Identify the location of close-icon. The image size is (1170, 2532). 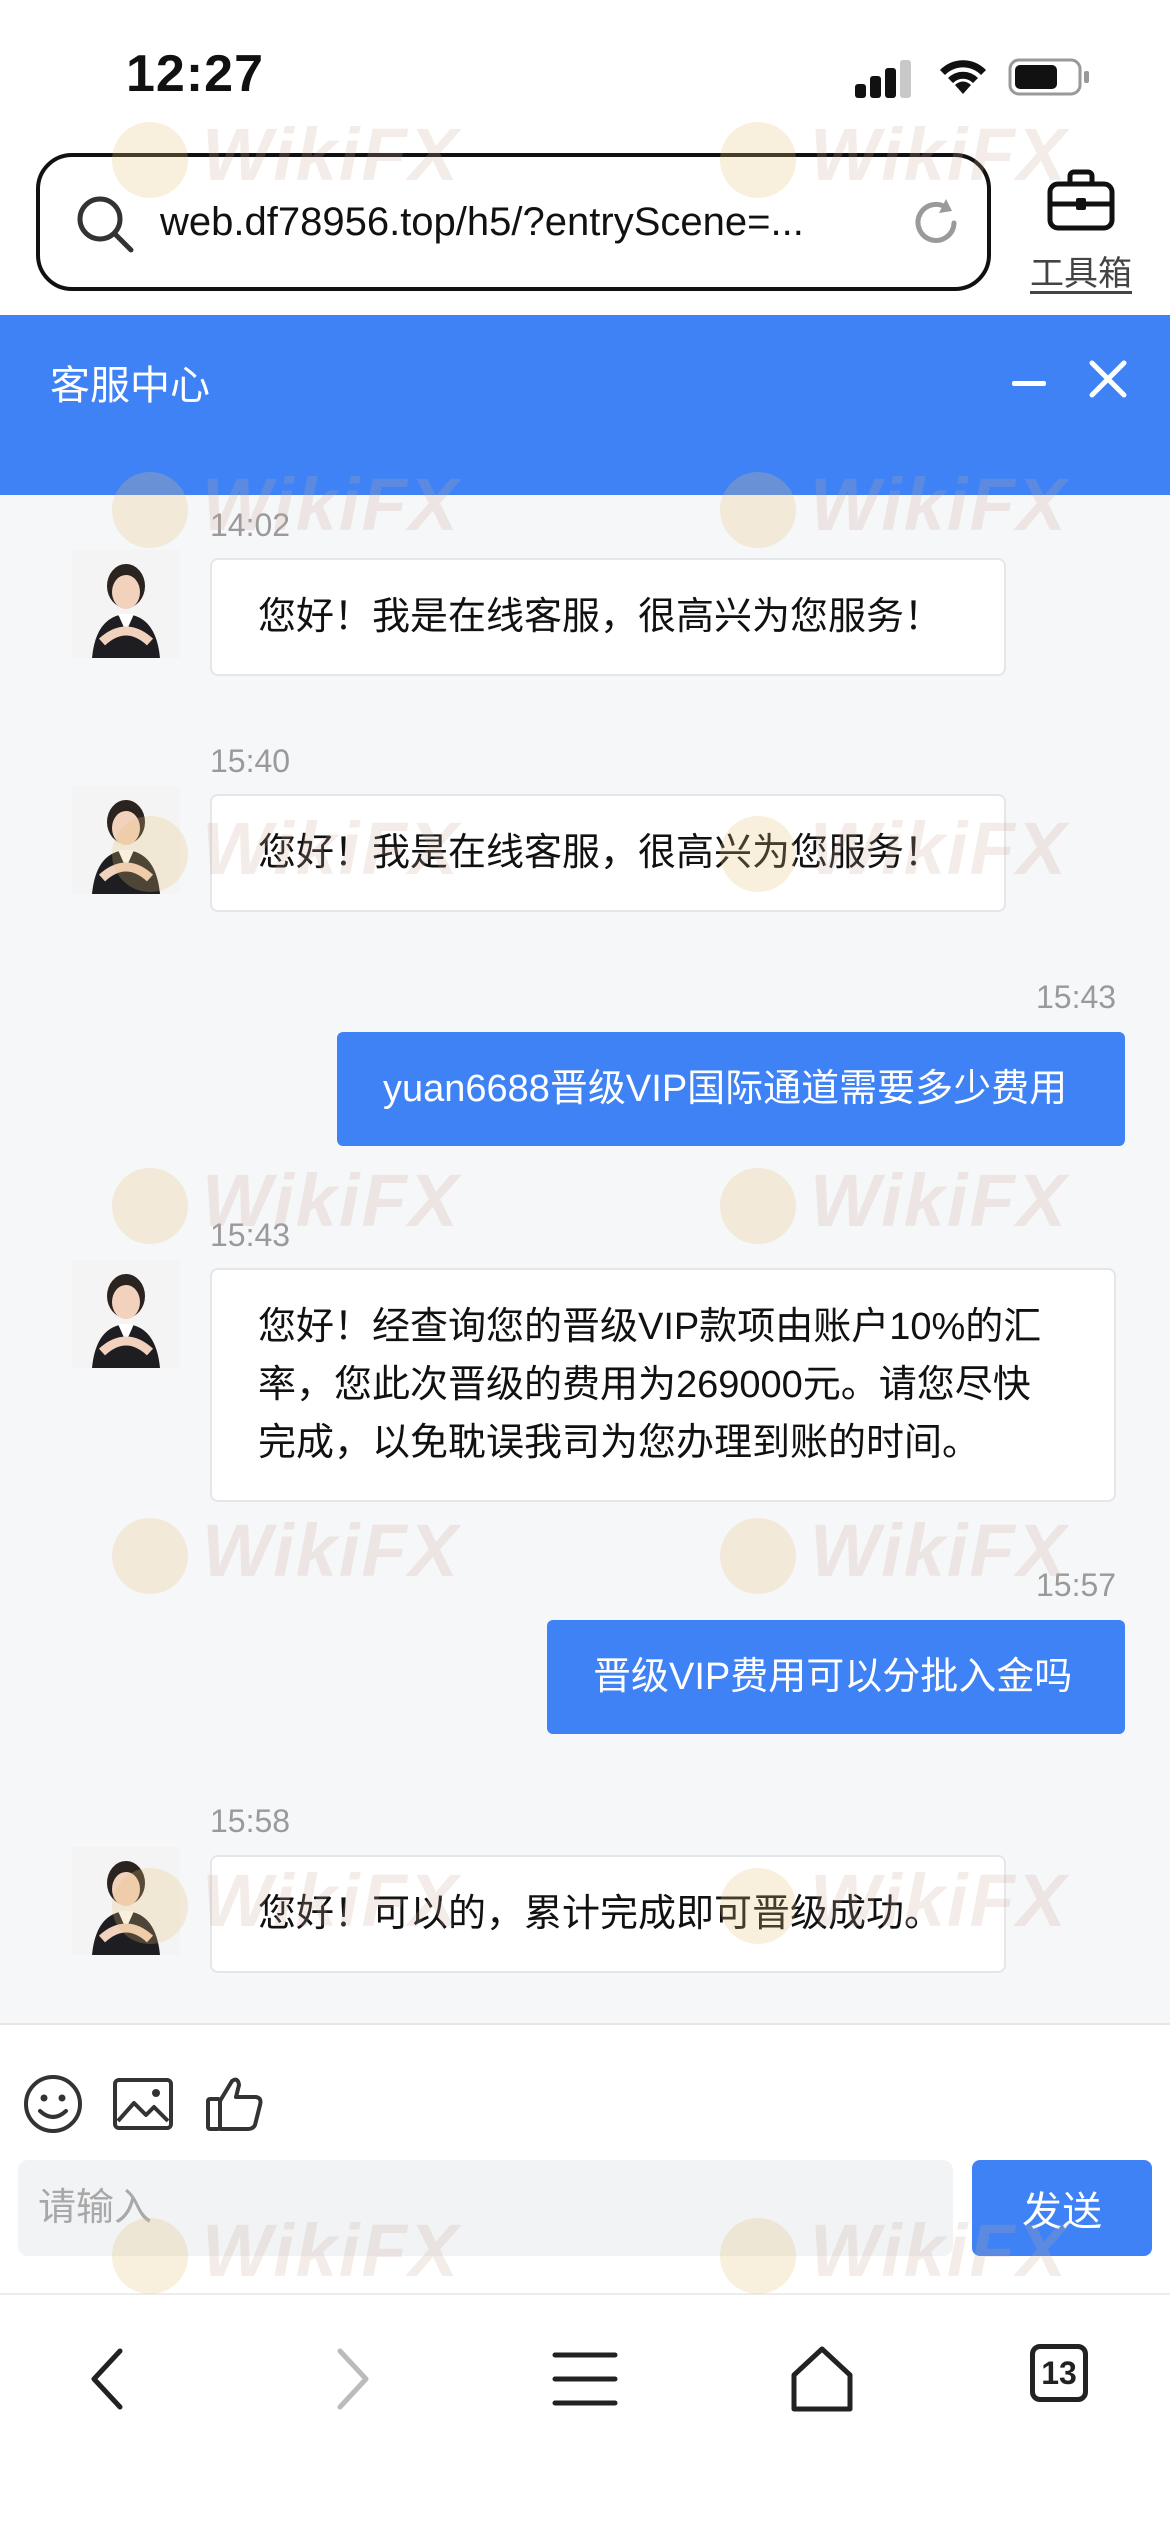
(1108, 379).